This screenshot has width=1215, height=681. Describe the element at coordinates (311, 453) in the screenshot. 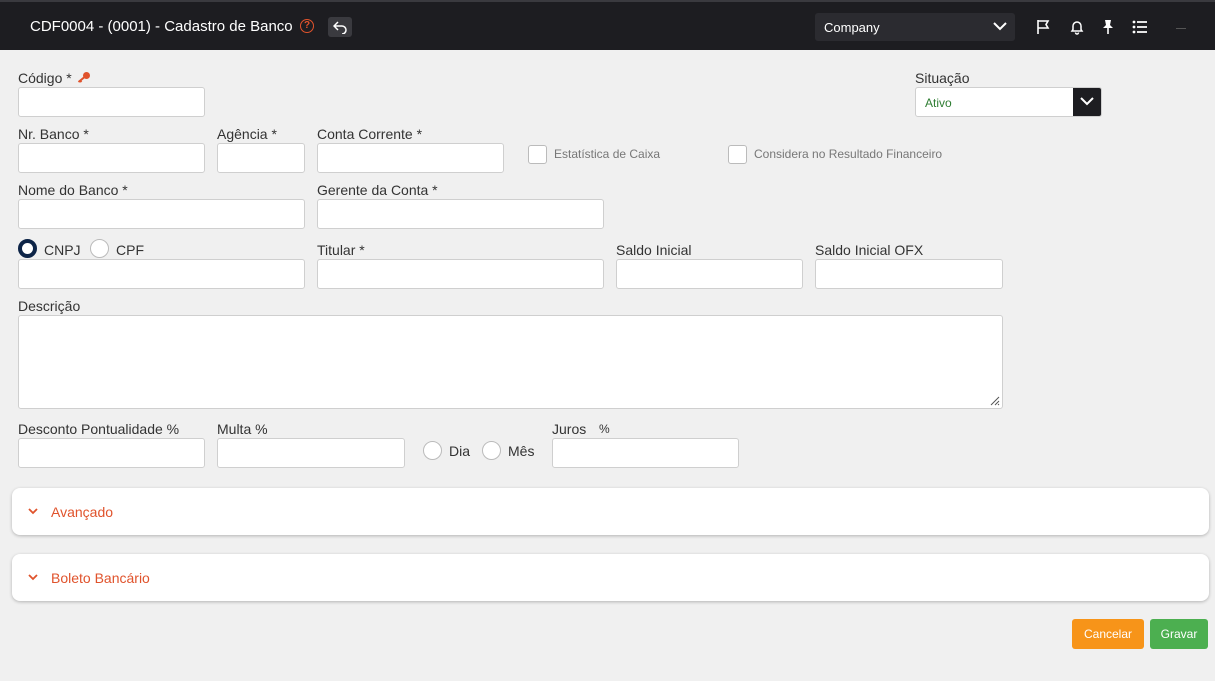

I see `multa-input` at that location.